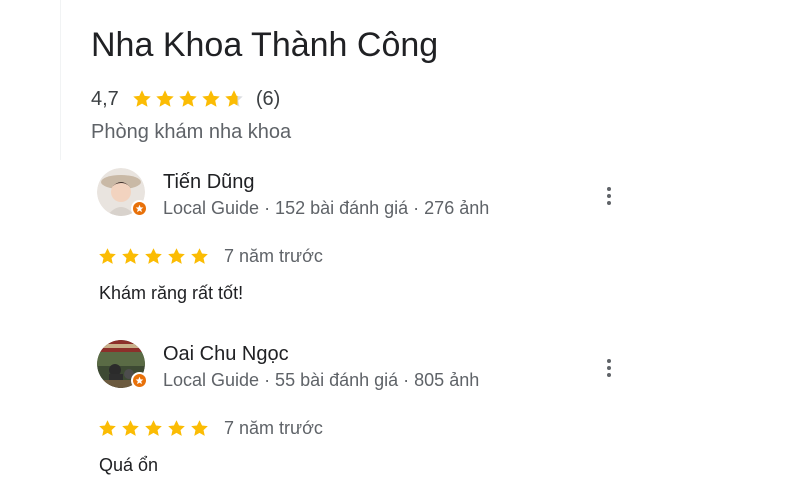  Describe the element at coordinates (191, 132) in the screenshot. I see `place-category: Phòng khám nha khoa` at that location.